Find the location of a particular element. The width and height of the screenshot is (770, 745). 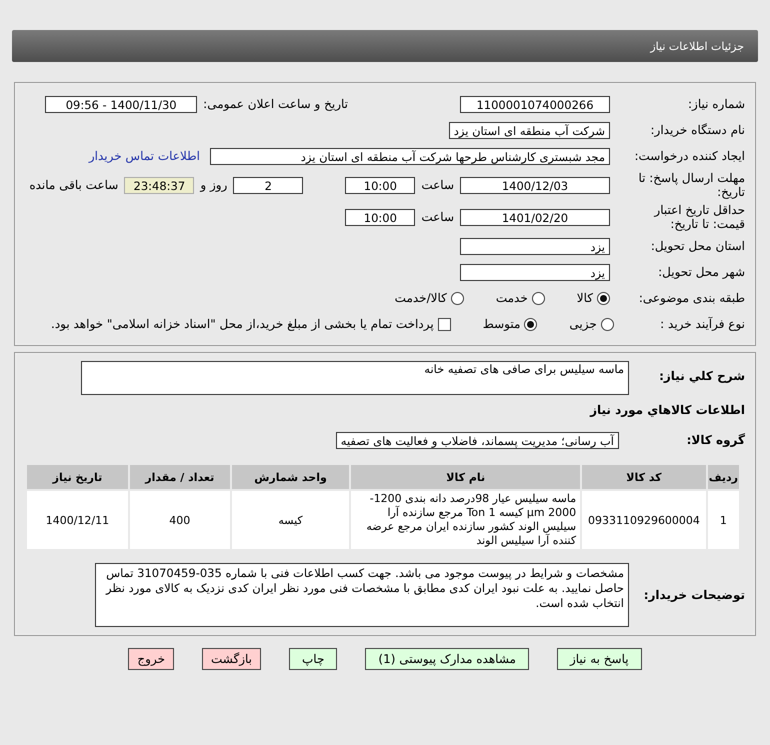

column-header: کد کالا is located at coordinates (644, 477).